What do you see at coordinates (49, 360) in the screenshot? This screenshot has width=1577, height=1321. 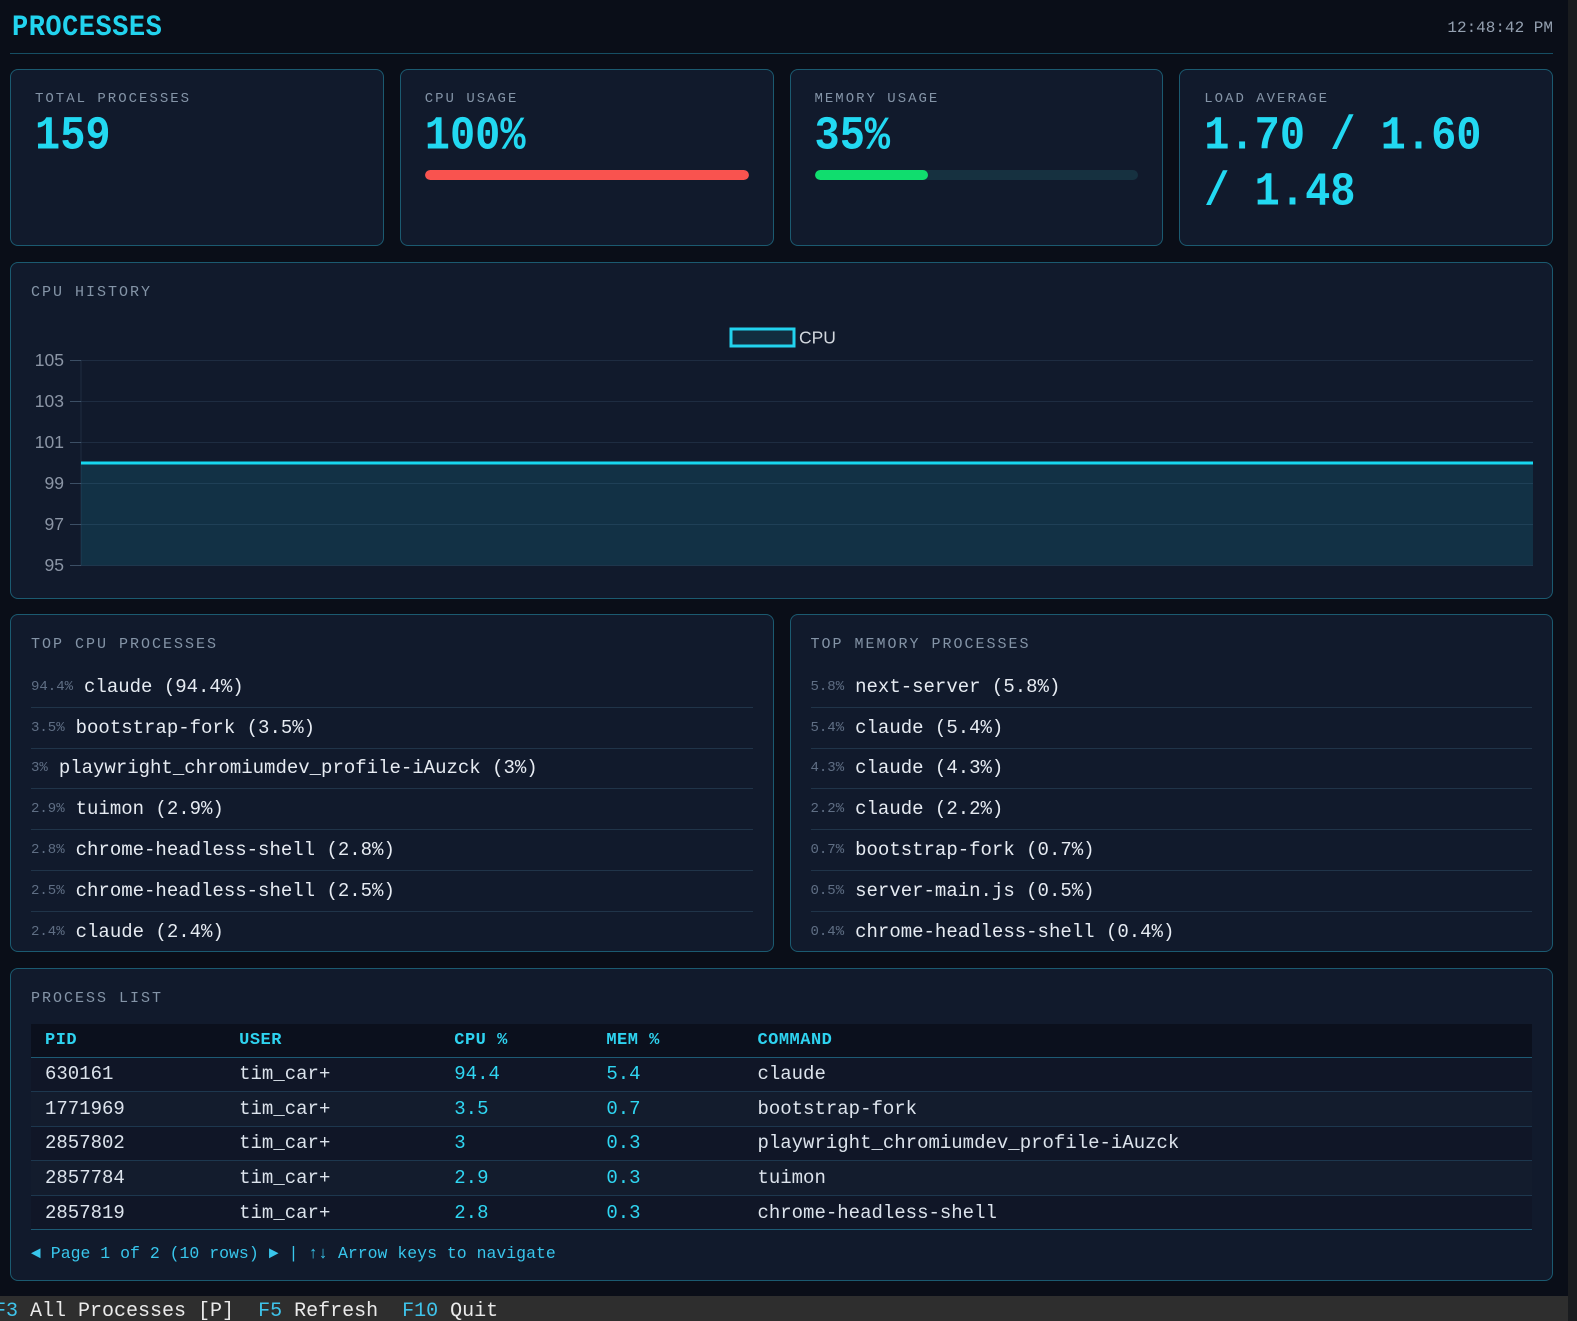 I see `svg-text: 105` at bounding box center [49, 360].